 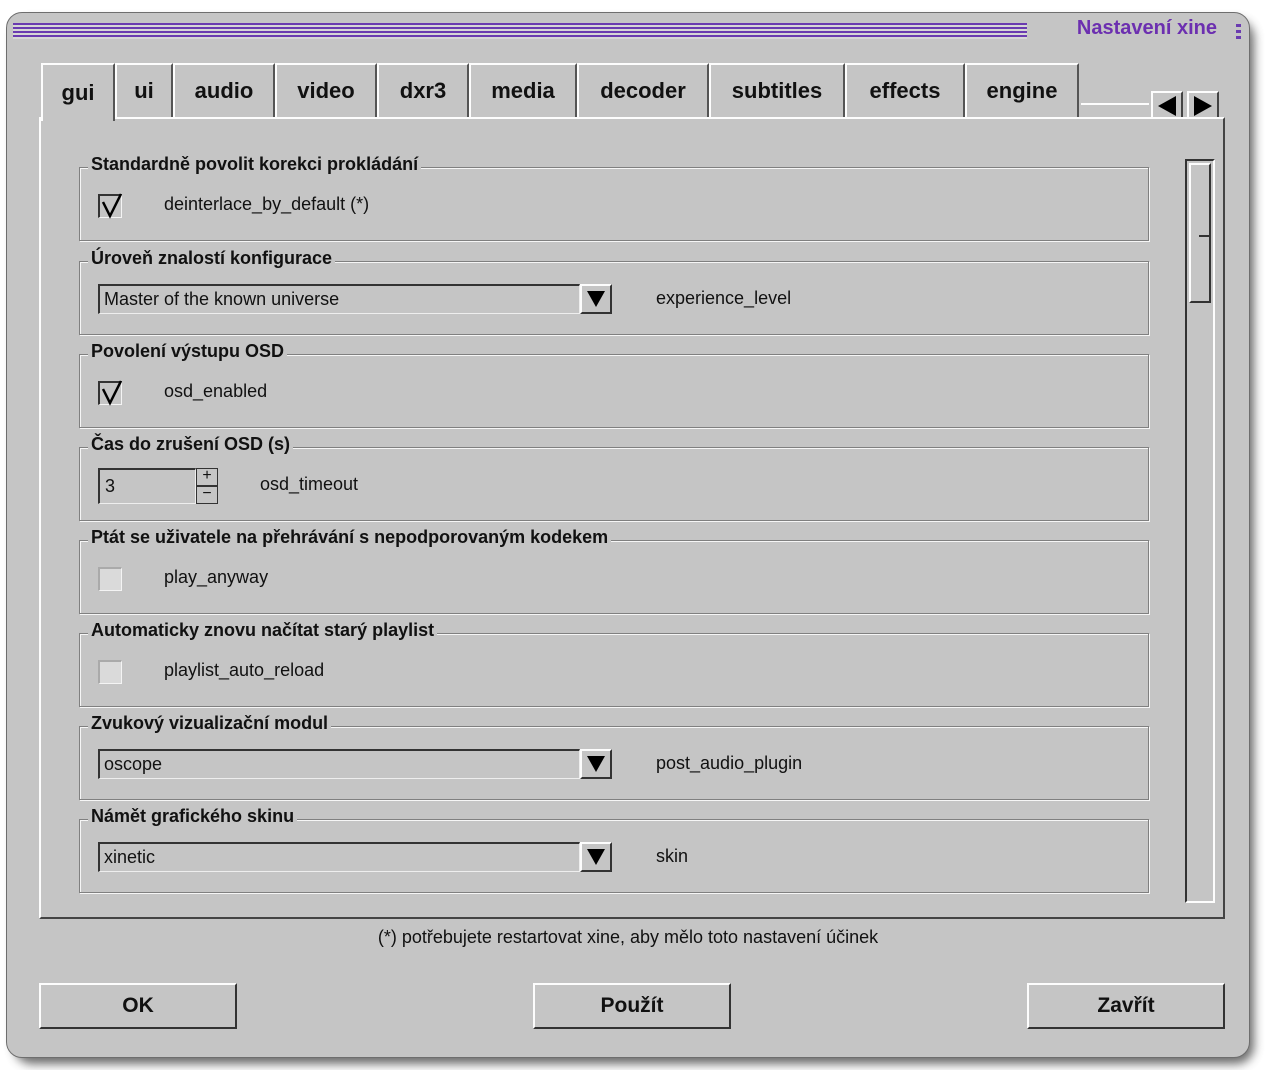 What do you see at coordinates (339, 299) in the screenshot?
I see `experience-level-select: Master of the known universe` at bounding box center [339, 299].